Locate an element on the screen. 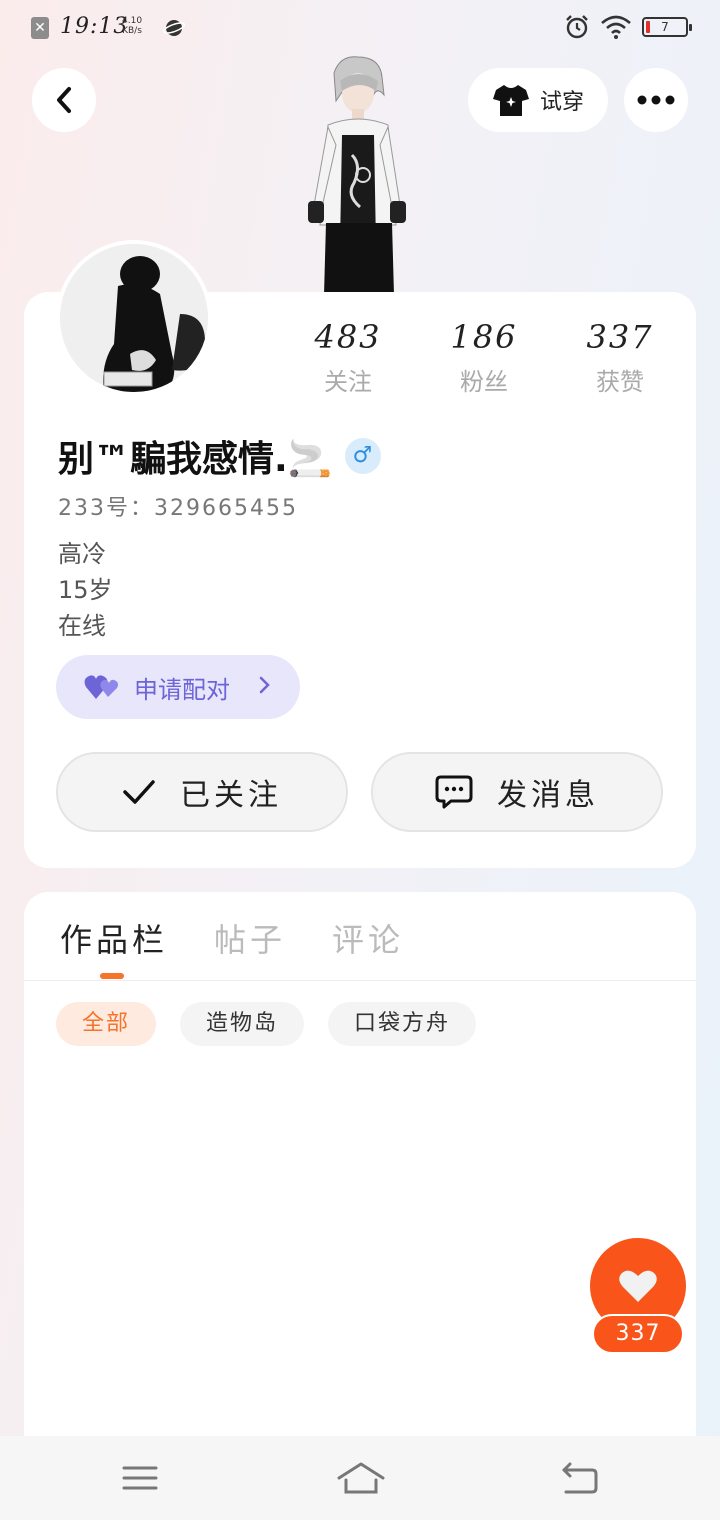 The height and width of the screenshot is (1520, 720). followed-button: 已关注 is located at coordinates (202, 792).